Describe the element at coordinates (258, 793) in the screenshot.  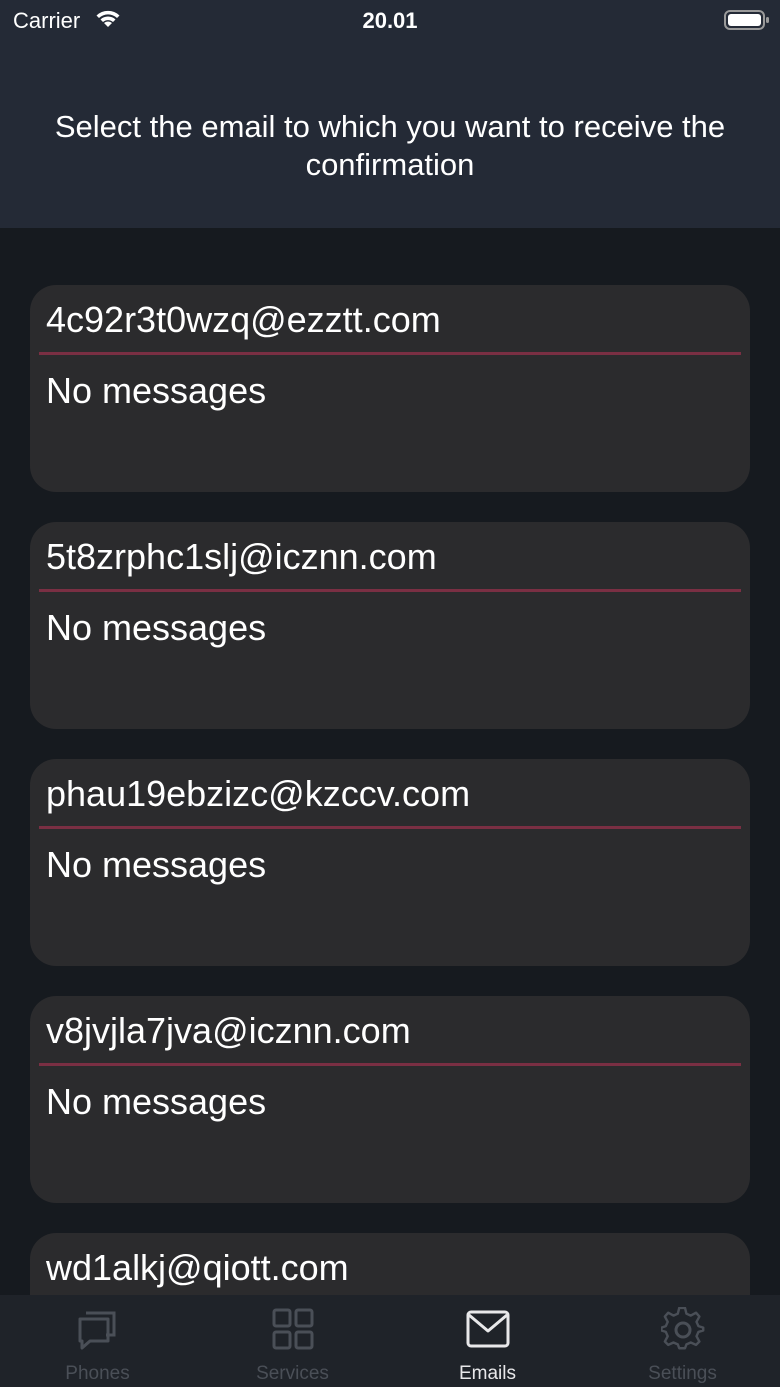
I see `email-address: phau19ebzizc@kzccv.com` at that location.